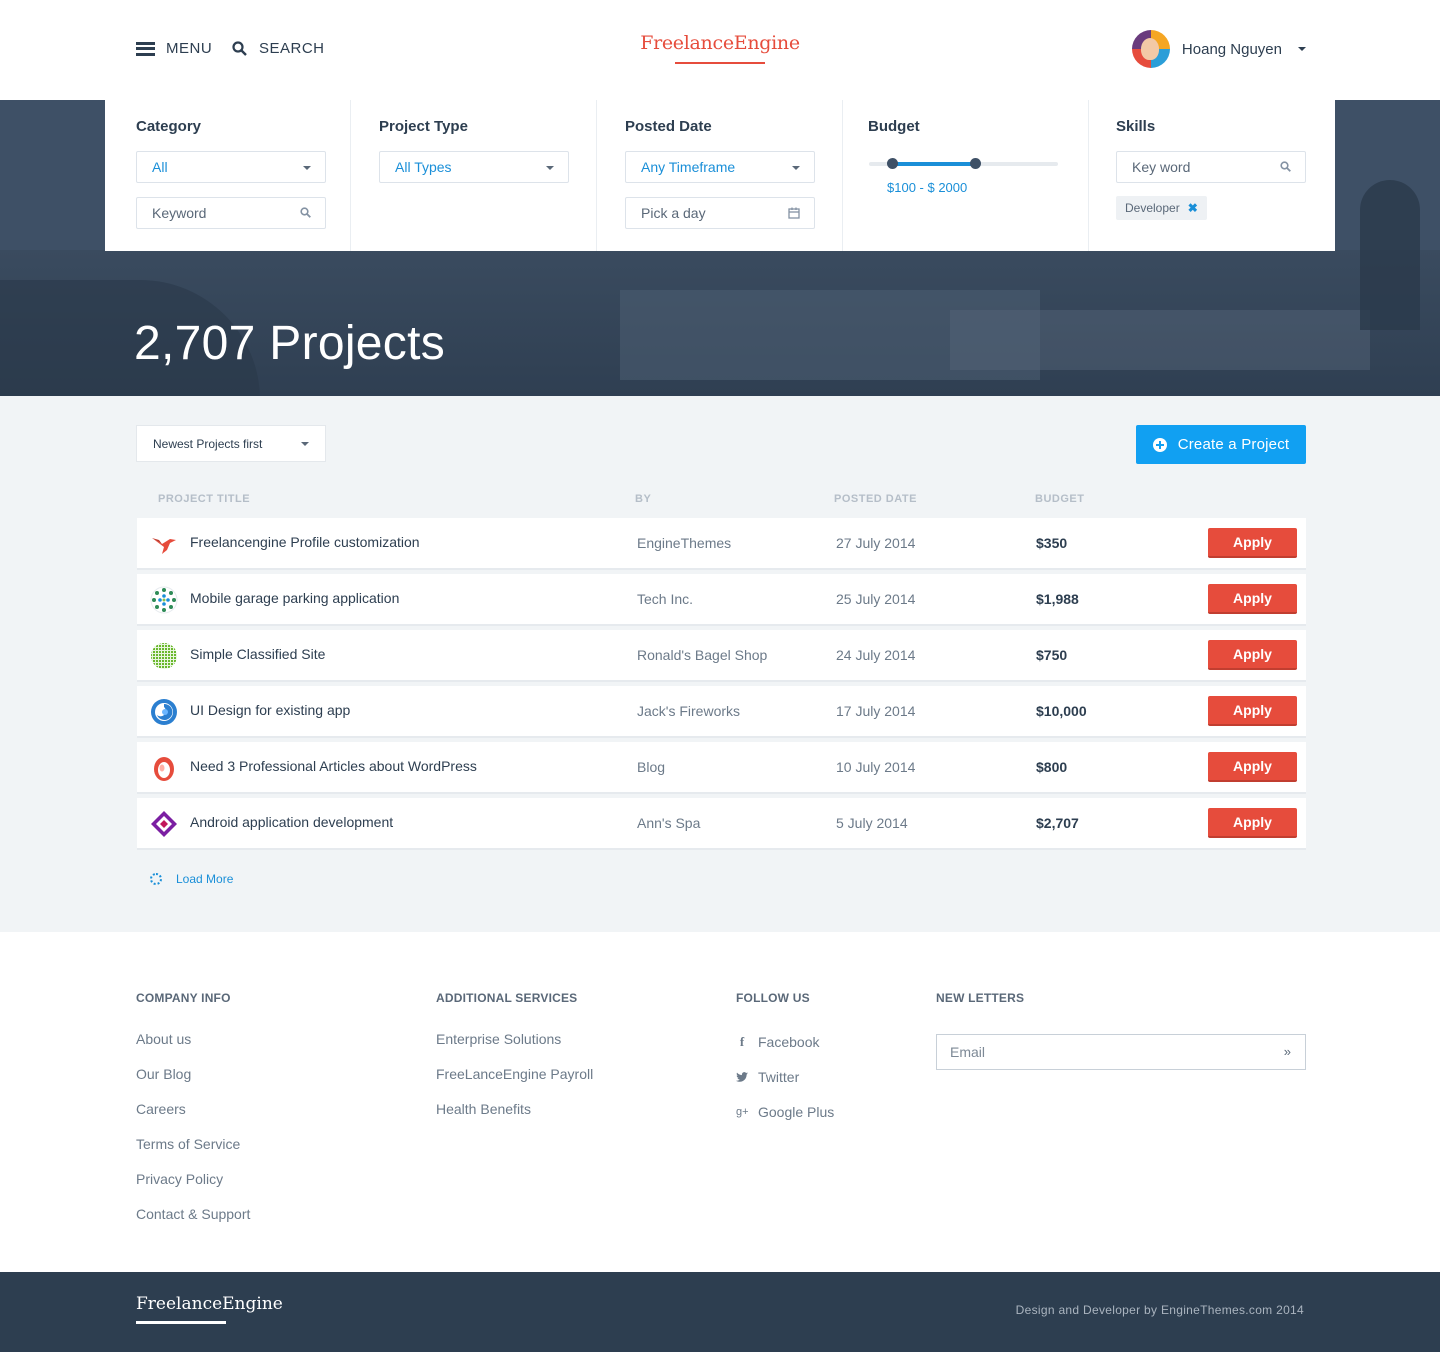 This screenshot has width=1440, height=1352. I want to click on filter-posted-date-label: Posted Date, so click(668, 126).